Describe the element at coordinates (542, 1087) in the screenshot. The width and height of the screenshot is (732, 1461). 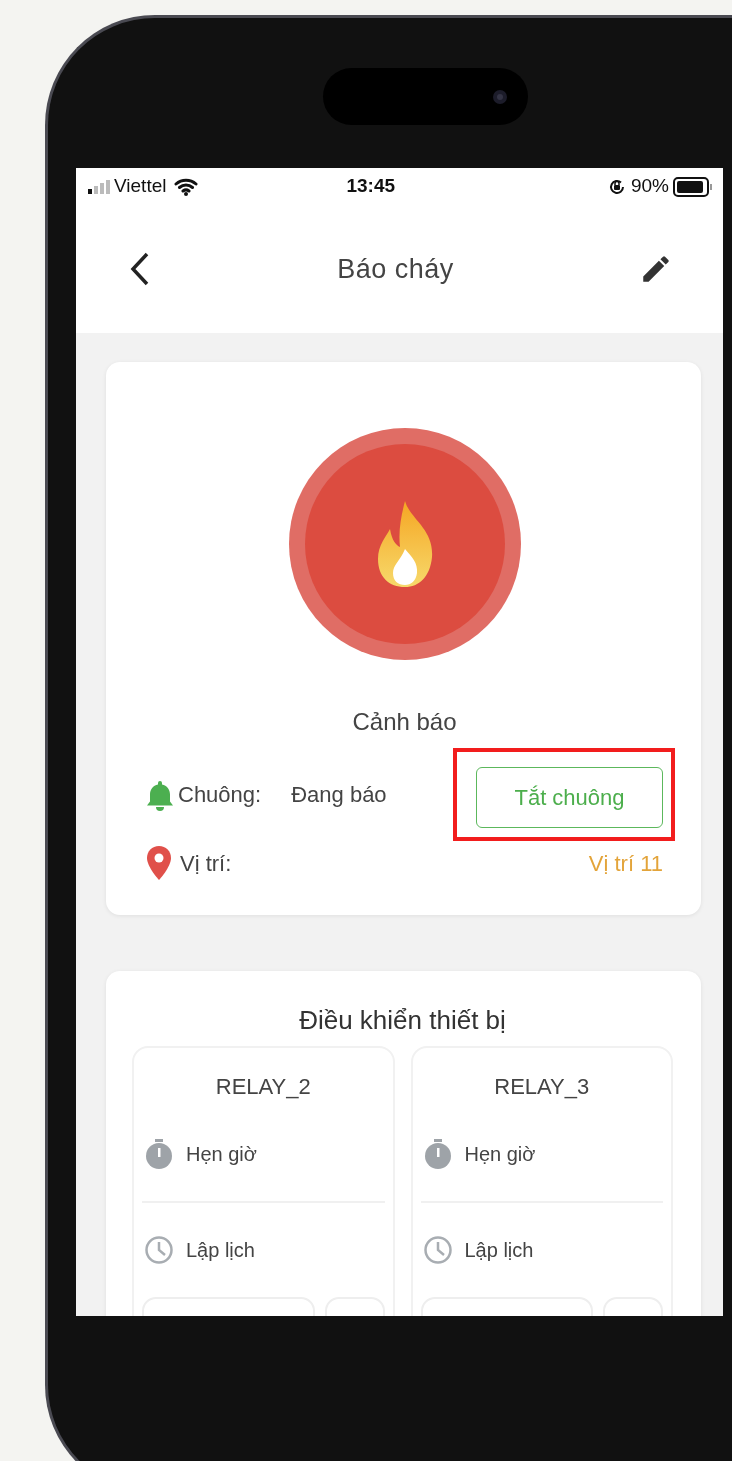
I see `relay-name: RELAY_3` at that location.